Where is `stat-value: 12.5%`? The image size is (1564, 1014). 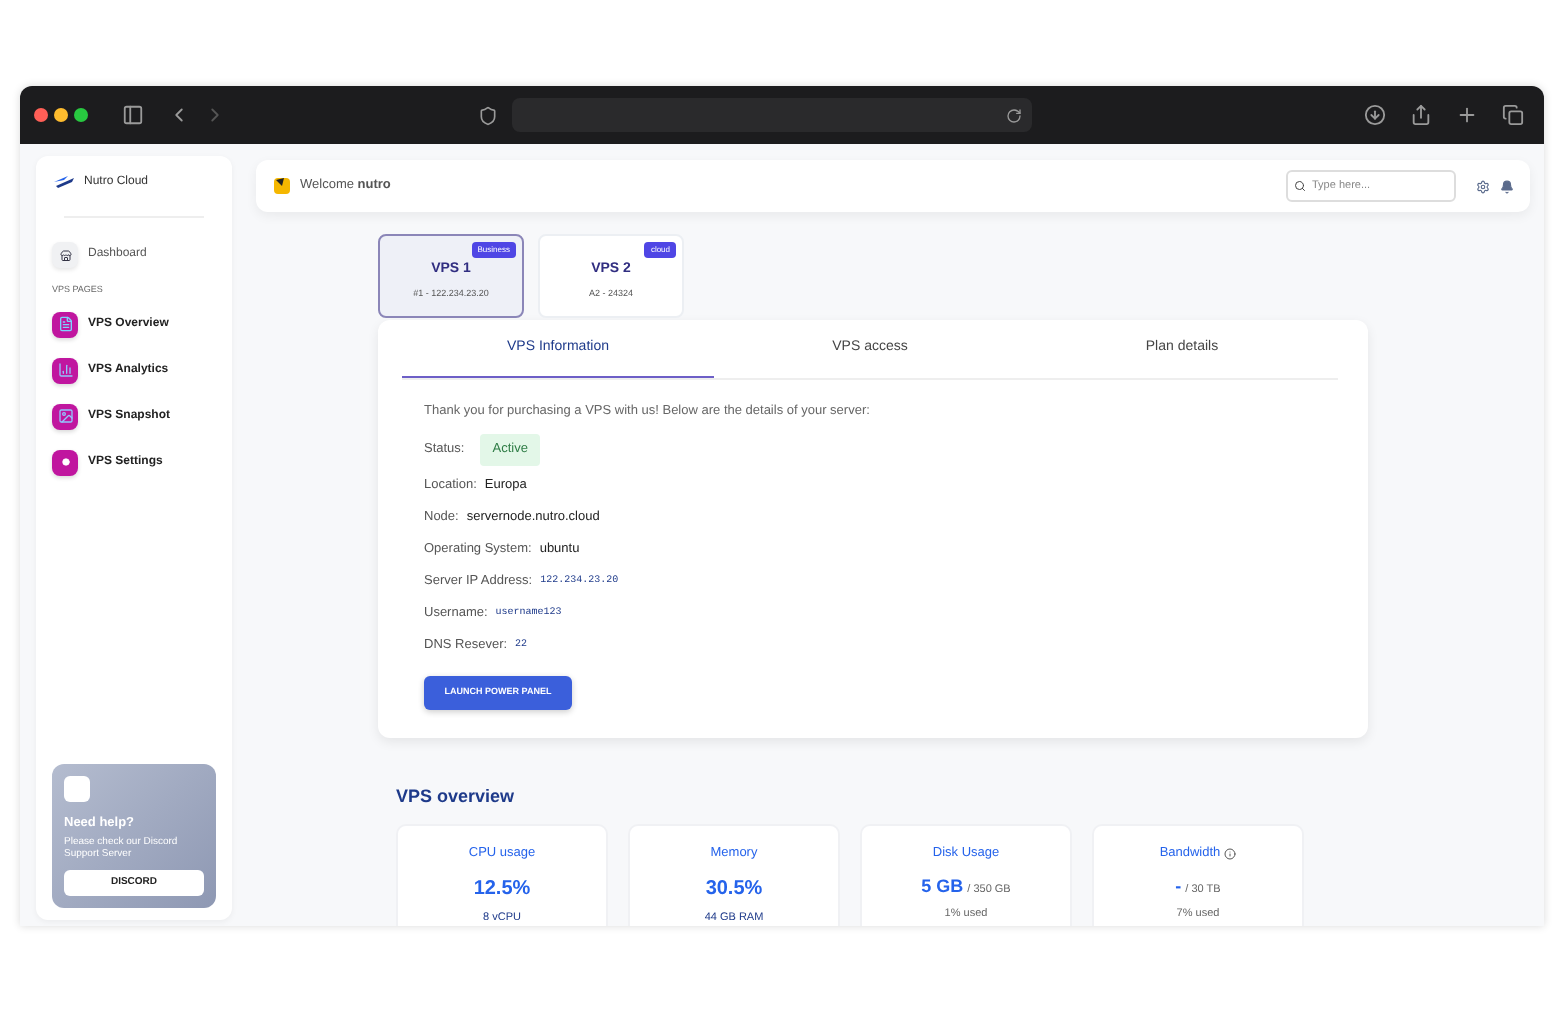
stat-value: 12.5% is located at coordinates (502, 889).